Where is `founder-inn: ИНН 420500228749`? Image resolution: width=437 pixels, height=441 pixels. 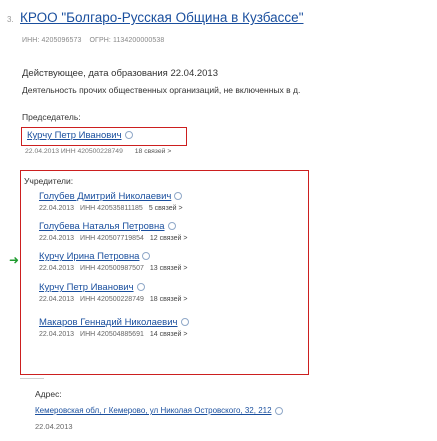 founder-inn: ИНН 420500228749 is located at coordinates (112, 299).